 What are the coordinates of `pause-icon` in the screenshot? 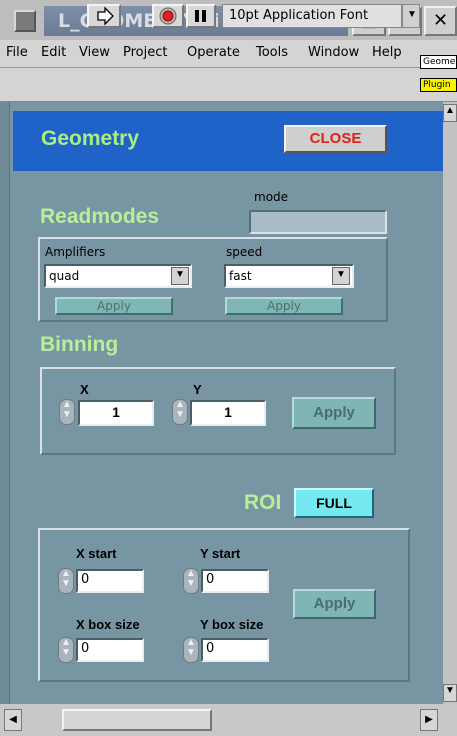 It's located at (200, 16).